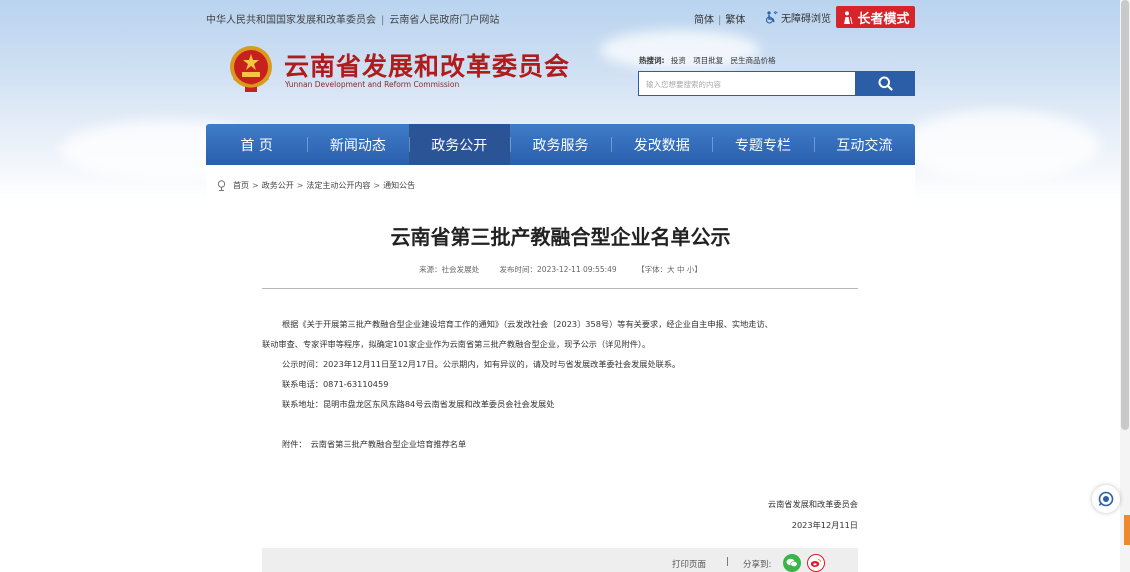 The image size is (1130, 572). I want to click on wechat-share-button, so click(792, 563).